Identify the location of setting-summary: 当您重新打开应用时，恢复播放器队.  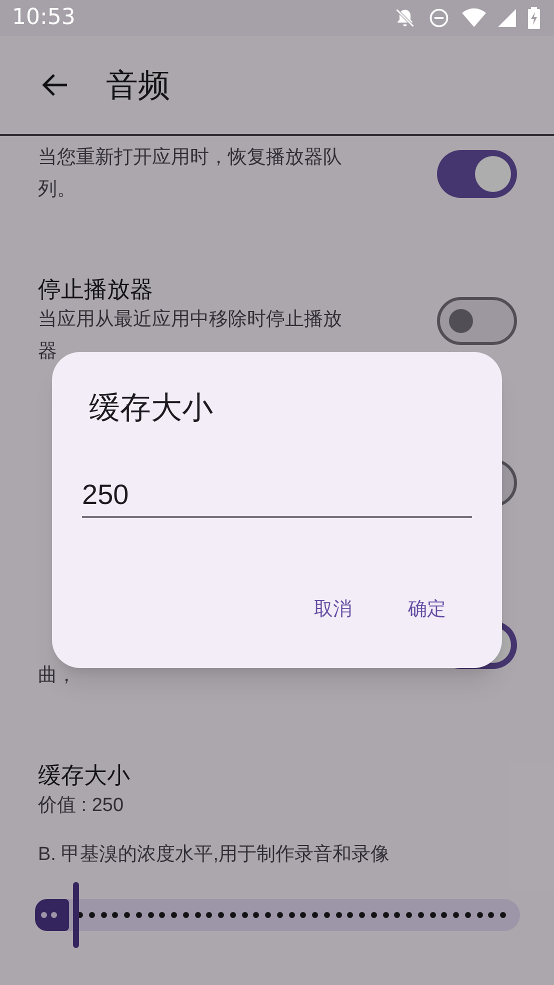
(190, 158).